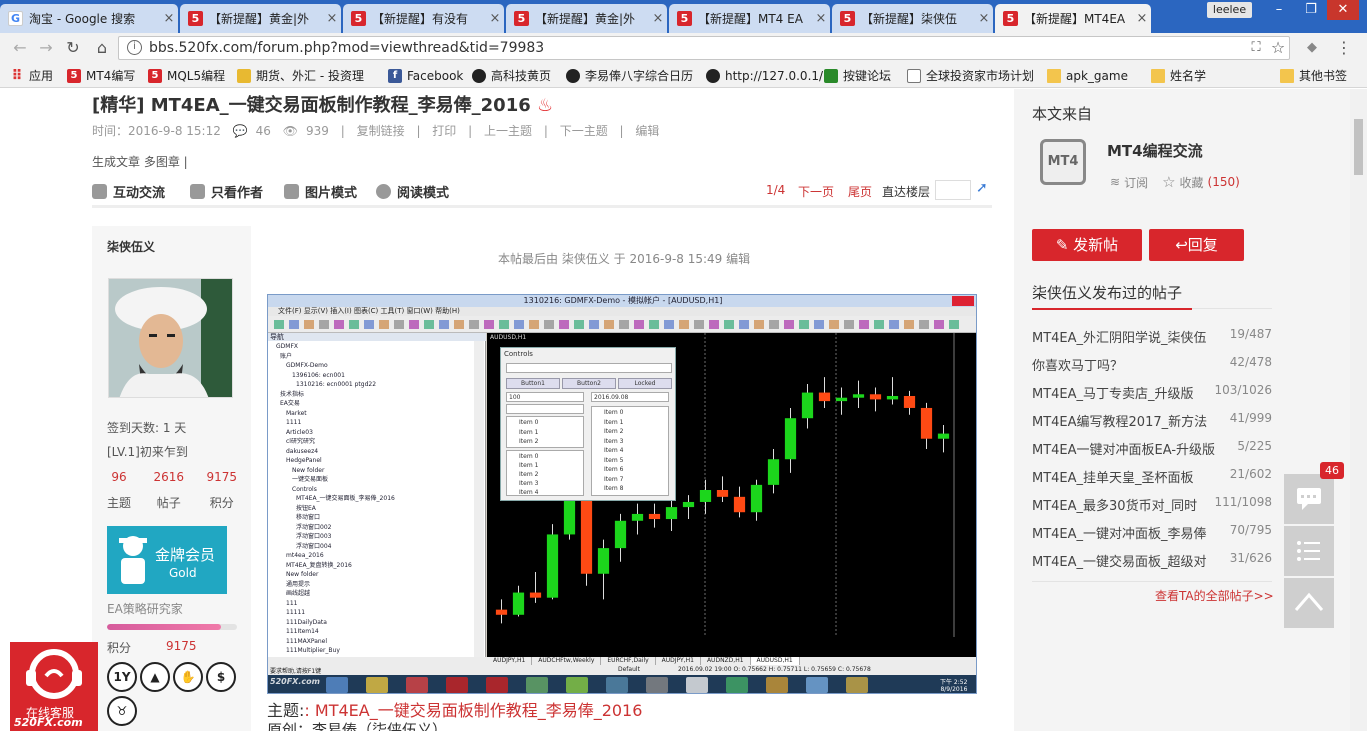  Describe the element at coordinates (122, 677) in the screenshot. I see `medal-1y-icon: 1Y` at that location.